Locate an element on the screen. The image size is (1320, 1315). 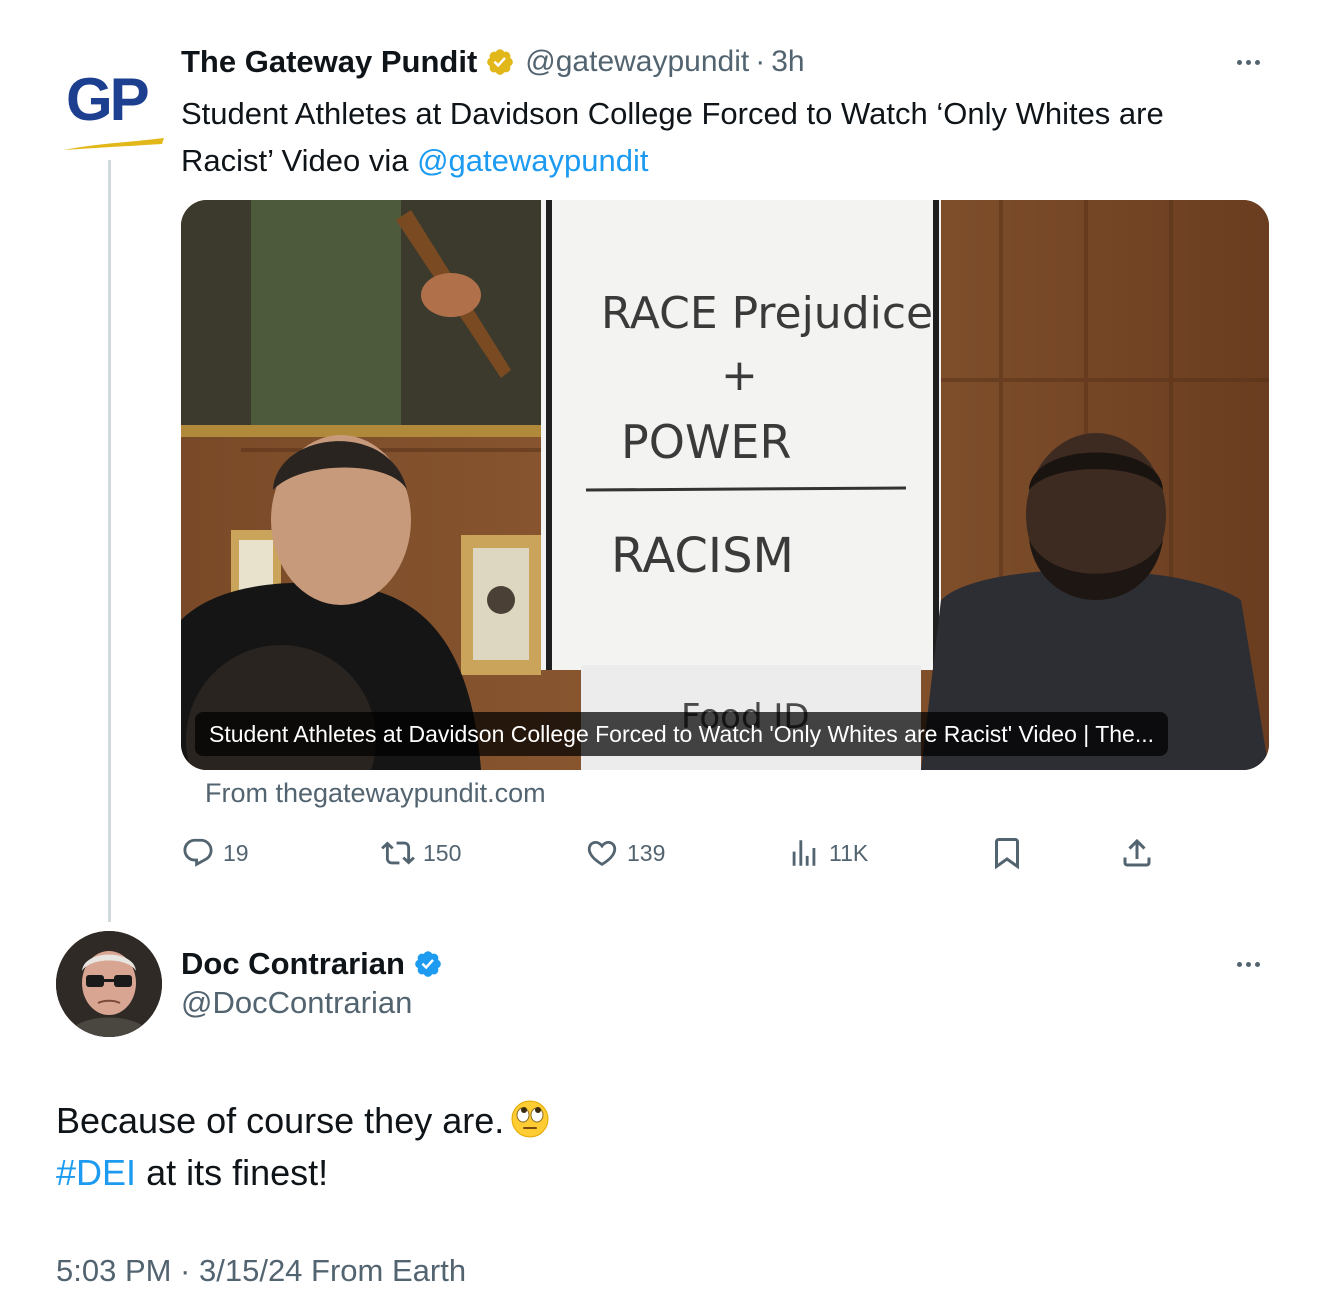
tweet-timestamp: 5:03 PM · 3/15/24 From Earth is located at coordinates (261, 1271).